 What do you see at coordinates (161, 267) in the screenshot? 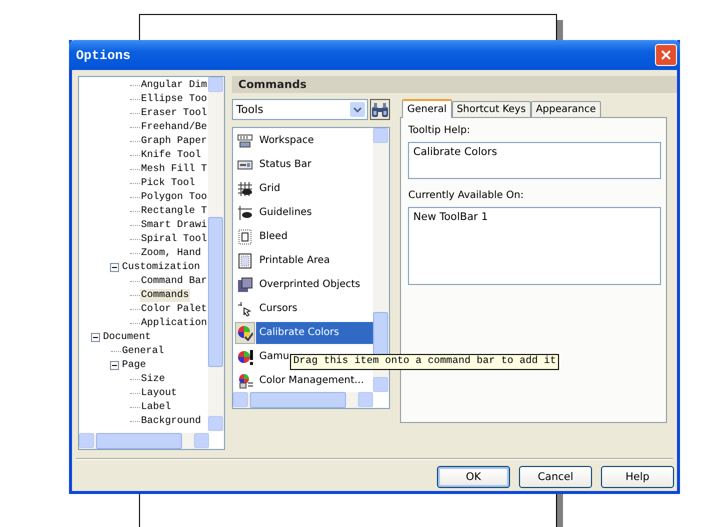
I see `tree-item: Customization` at bounding box center [161, 267].